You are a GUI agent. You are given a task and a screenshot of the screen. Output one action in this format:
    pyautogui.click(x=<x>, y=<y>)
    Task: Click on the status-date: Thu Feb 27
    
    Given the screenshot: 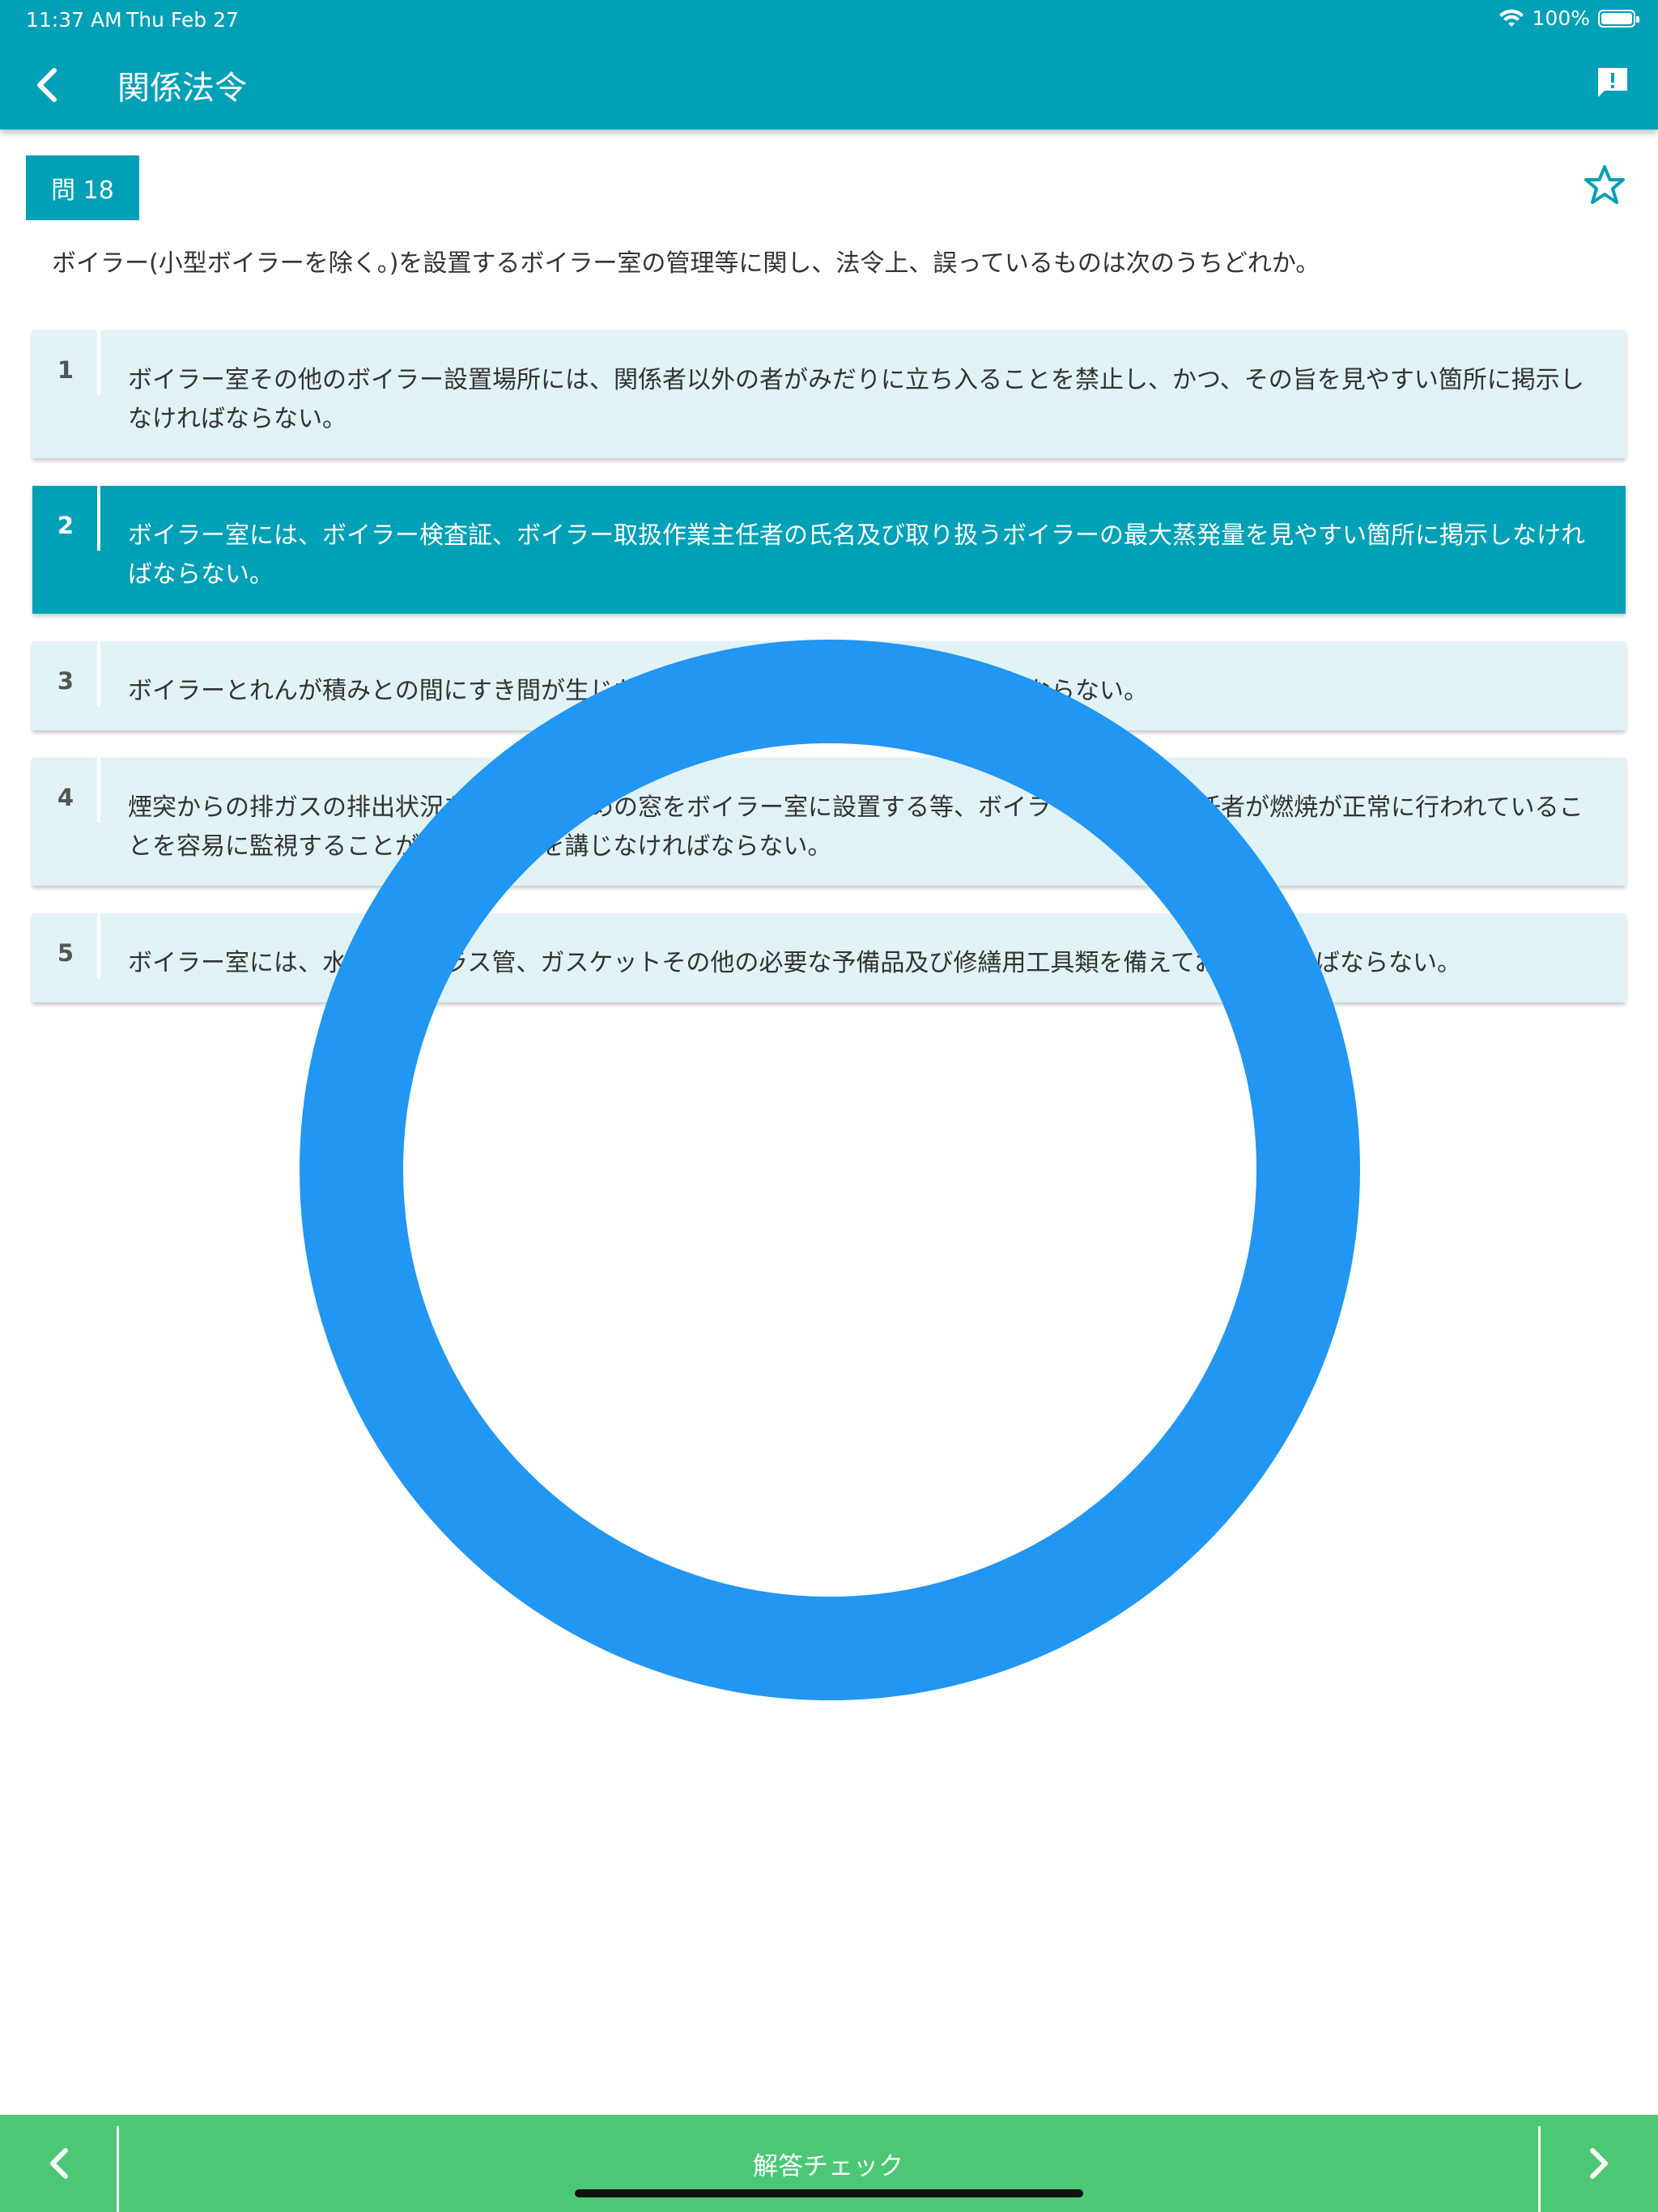 What is the action you would take?
    pyautogui.click(x=182, y=20)
    